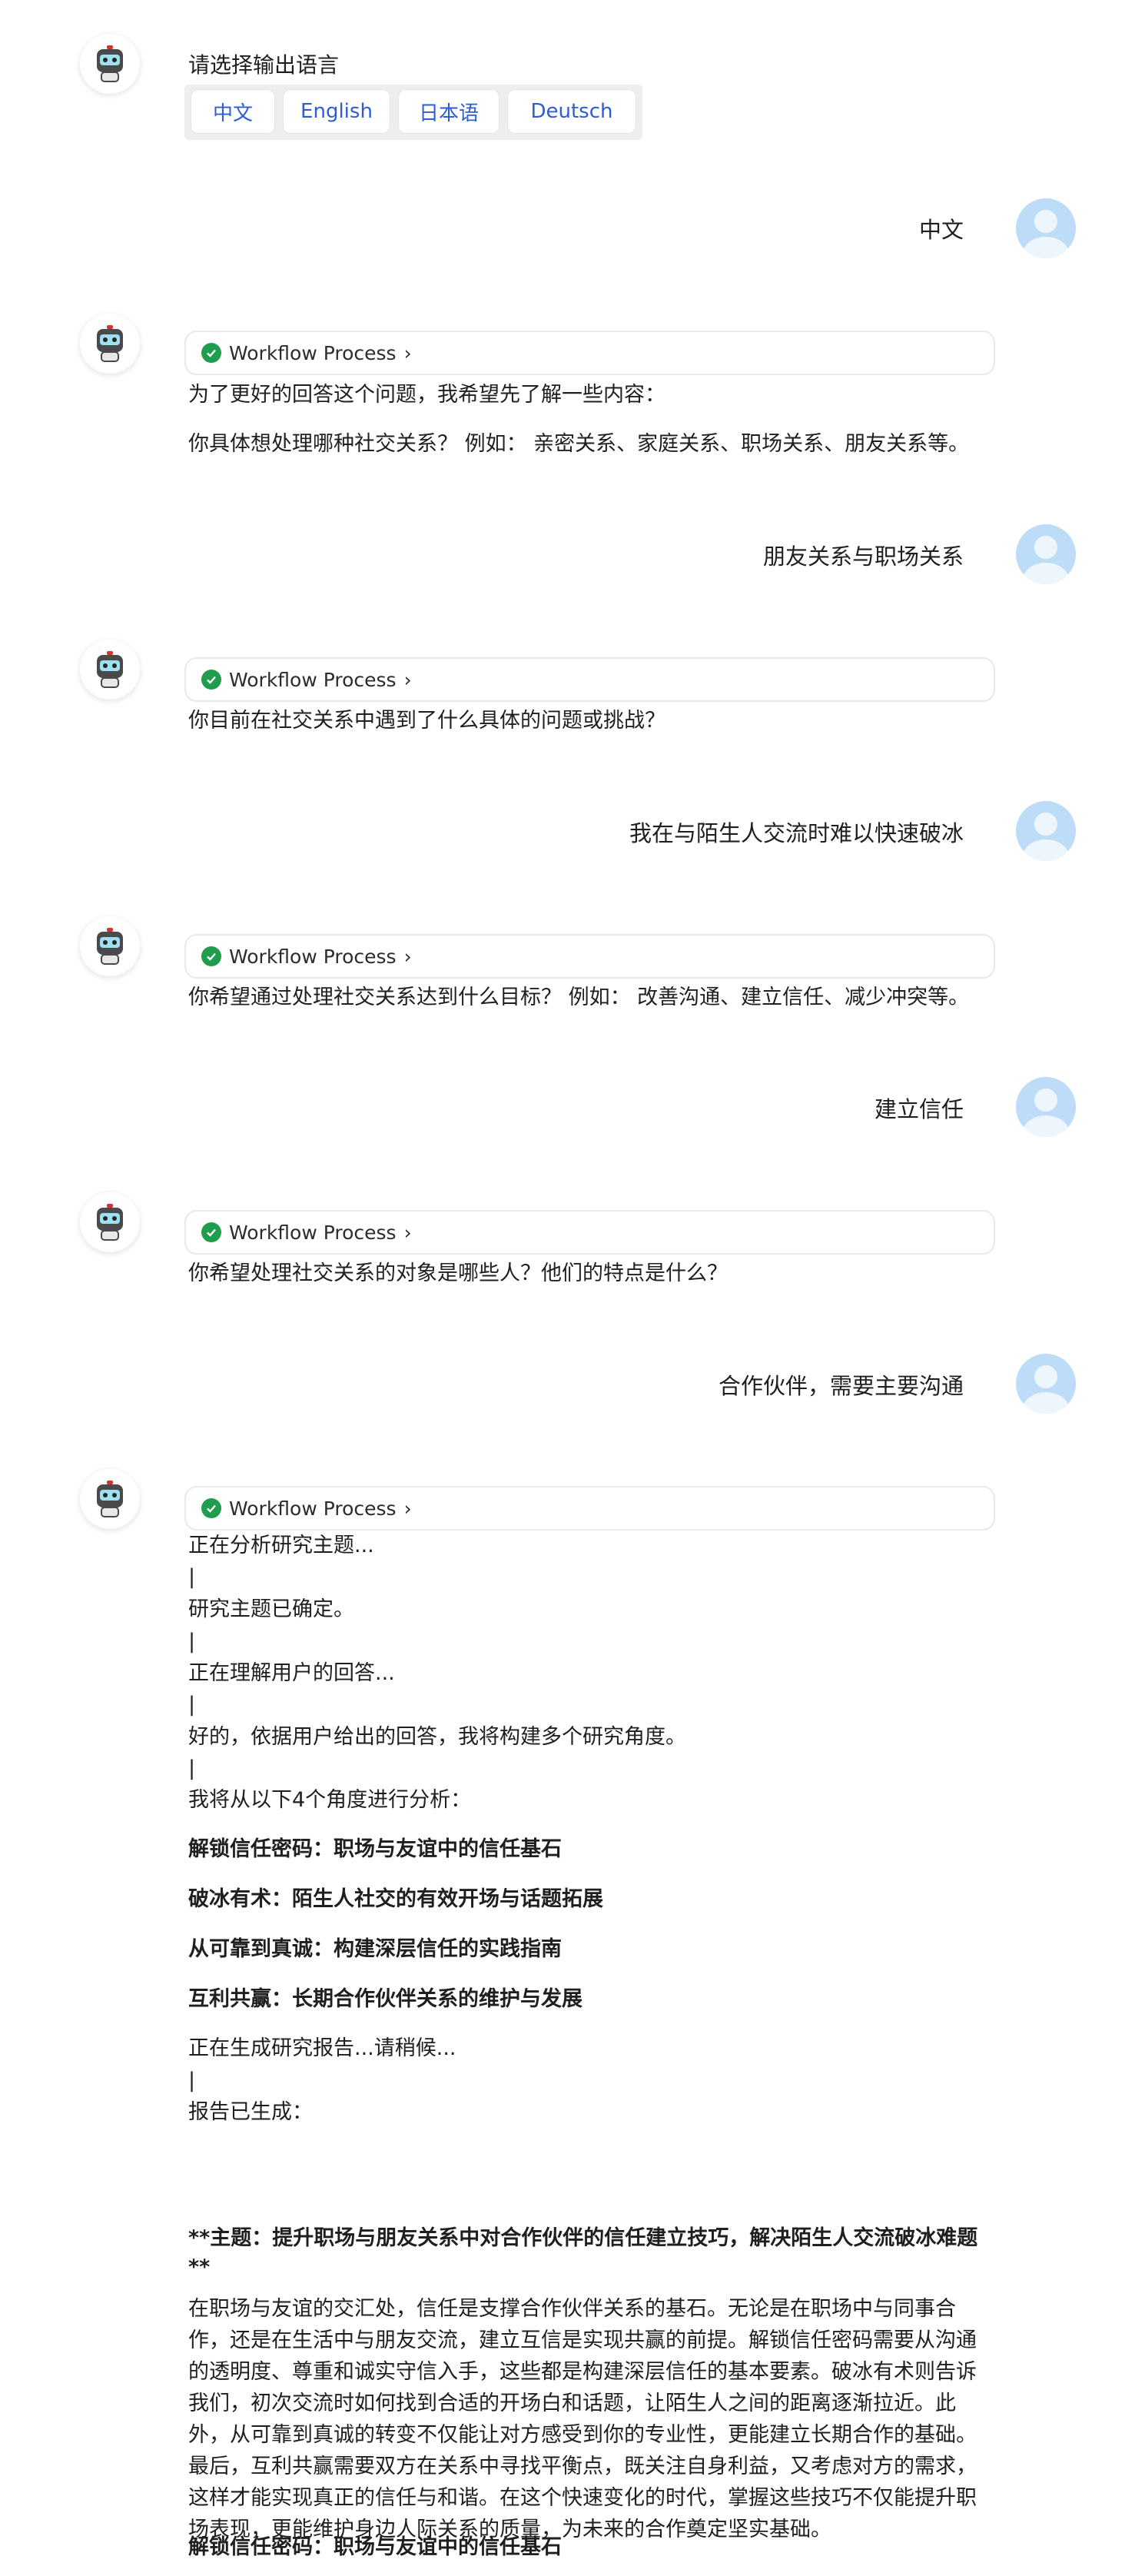 This screenshot has height=2576, width=1145. Describe the element at coordinates (941, 230) in the screenshot. I see `user-message: 中文` at that location.